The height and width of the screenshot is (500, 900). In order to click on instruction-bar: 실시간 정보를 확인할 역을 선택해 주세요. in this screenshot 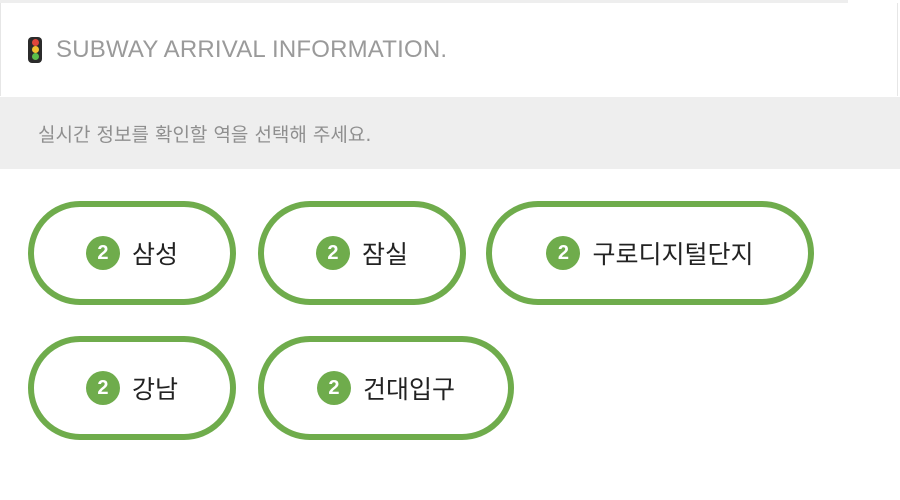, I will do `click(450, 133)`.